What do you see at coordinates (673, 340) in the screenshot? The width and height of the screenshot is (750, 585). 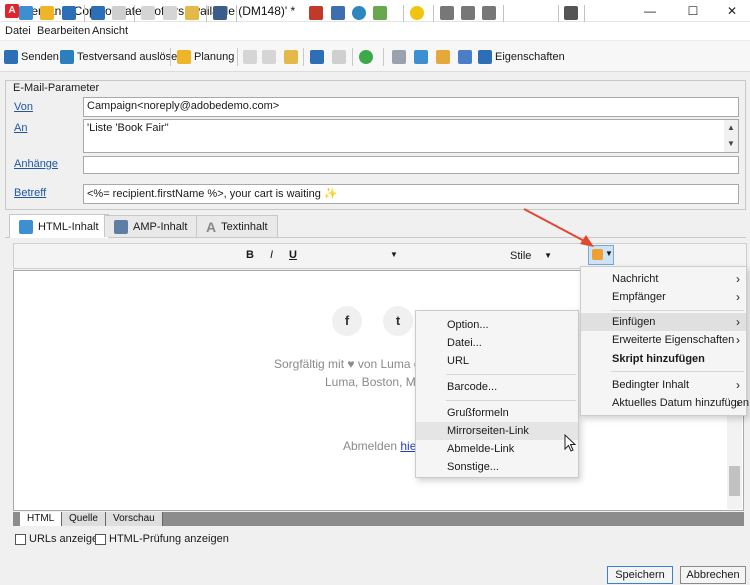 I see `menu-advanced-properties-label: Erweiterte Eigenschaften` at bounding box center [673, 340].